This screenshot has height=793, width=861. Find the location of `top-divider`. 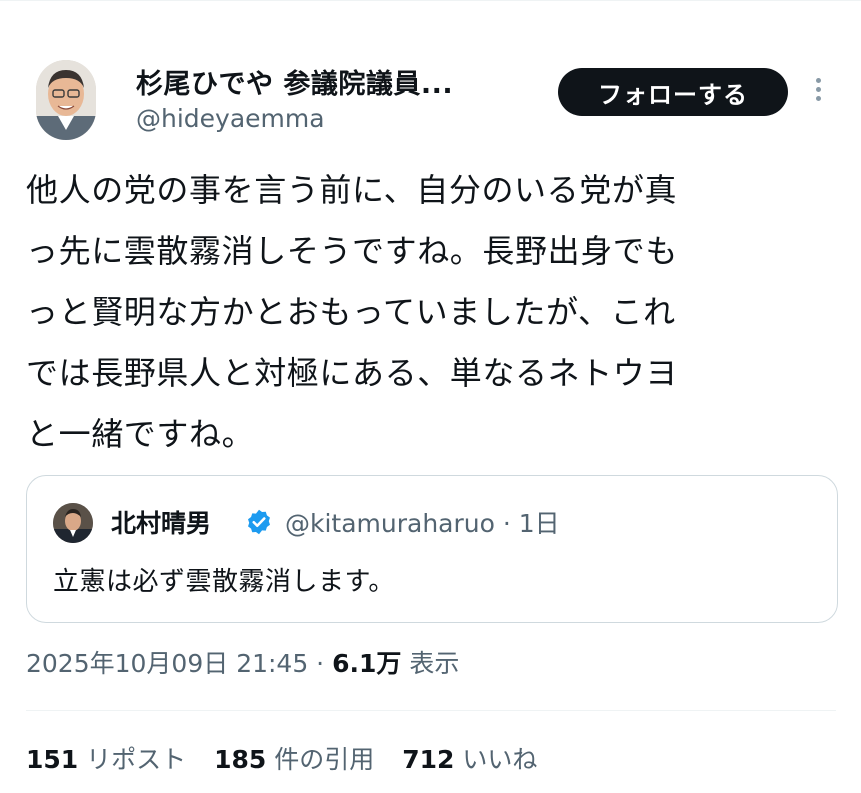

top-divider is located at coordinates (430, 0).